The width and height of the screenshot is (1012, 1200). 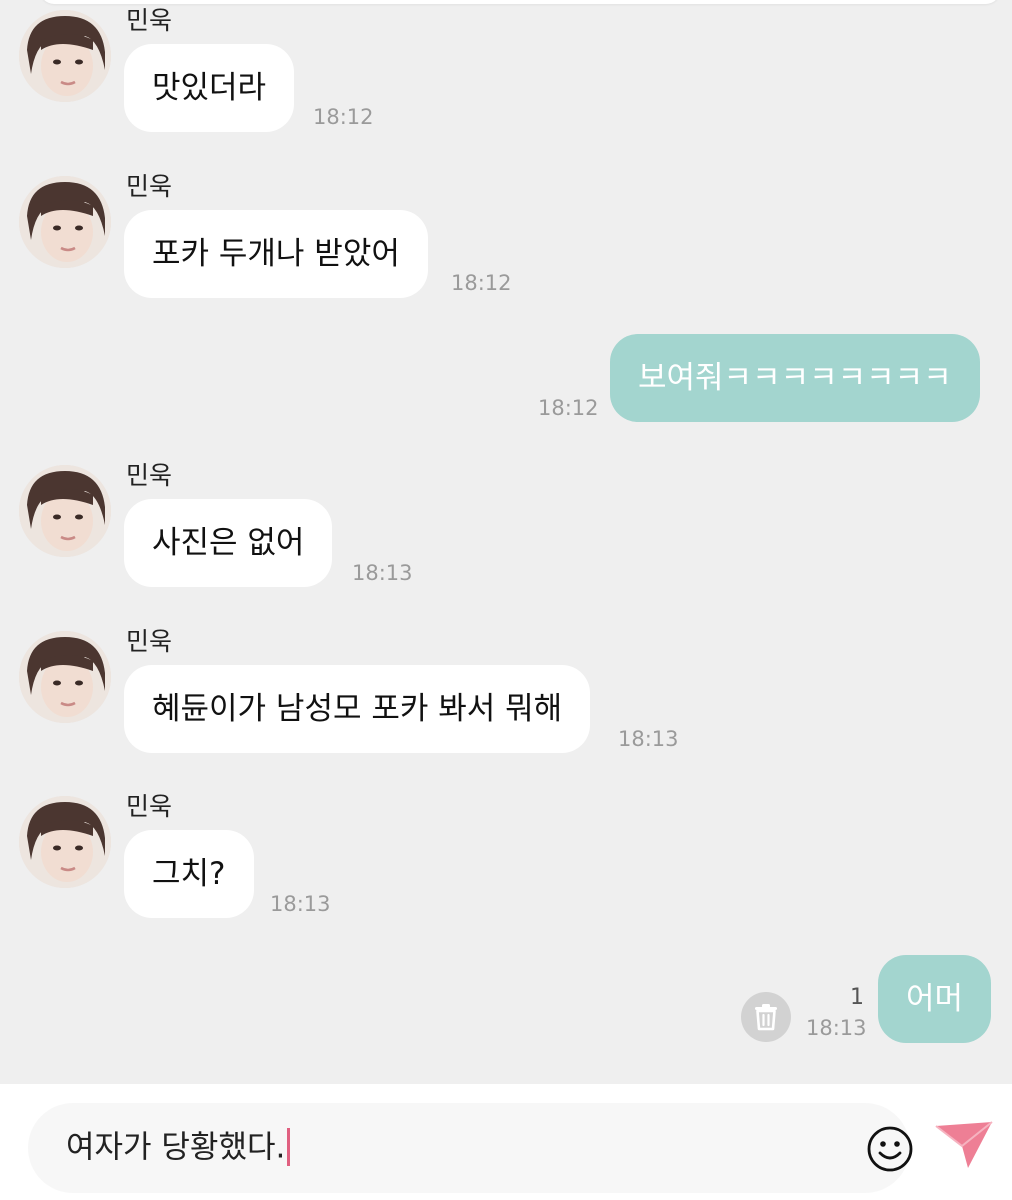 What do you see at coordinates (470, 1148) in the screenshot?
I see `message-input: 여자가 당황했다.` at bounding box center [470, 1148].